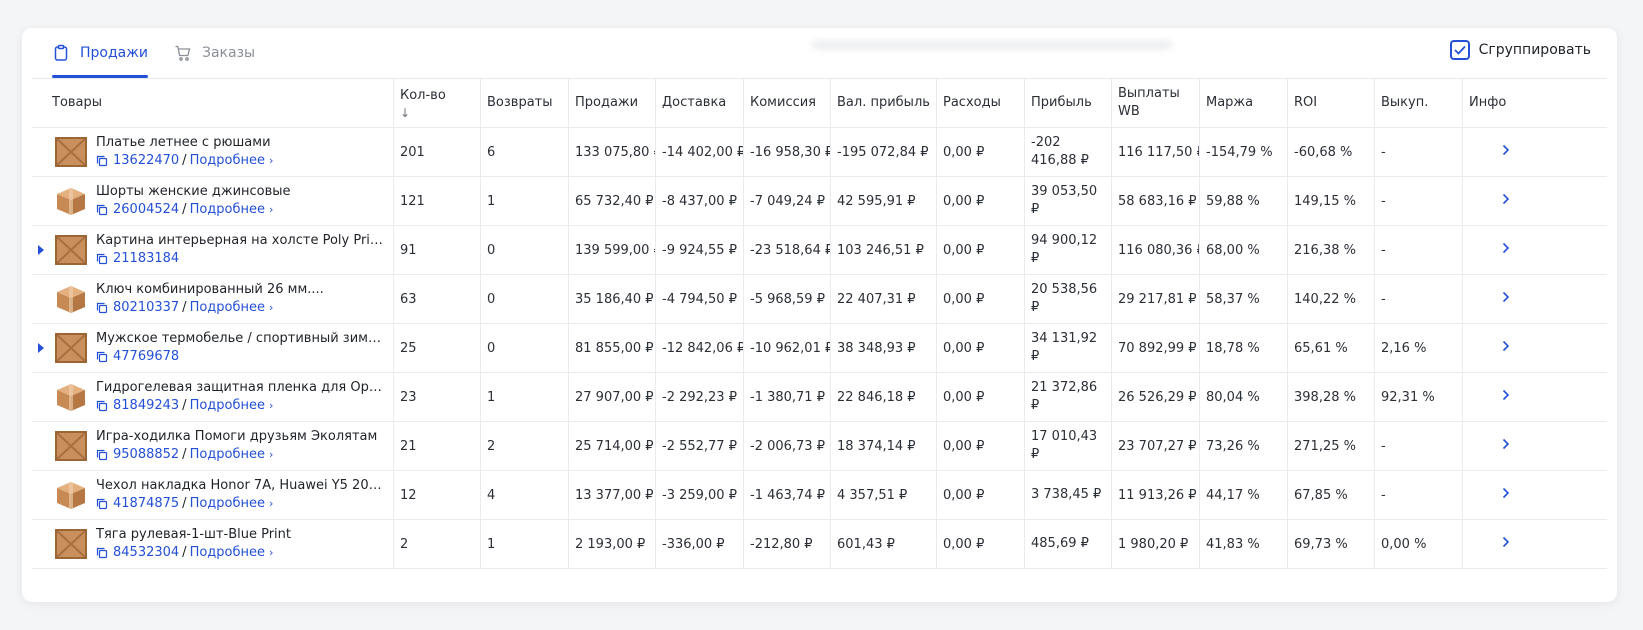 The image size is (1643, 630). What do you see at coordinates (1244, 397) in the screenshot?
I see `cell-margin: 80,04 %` at bounding box center [1244, 397].